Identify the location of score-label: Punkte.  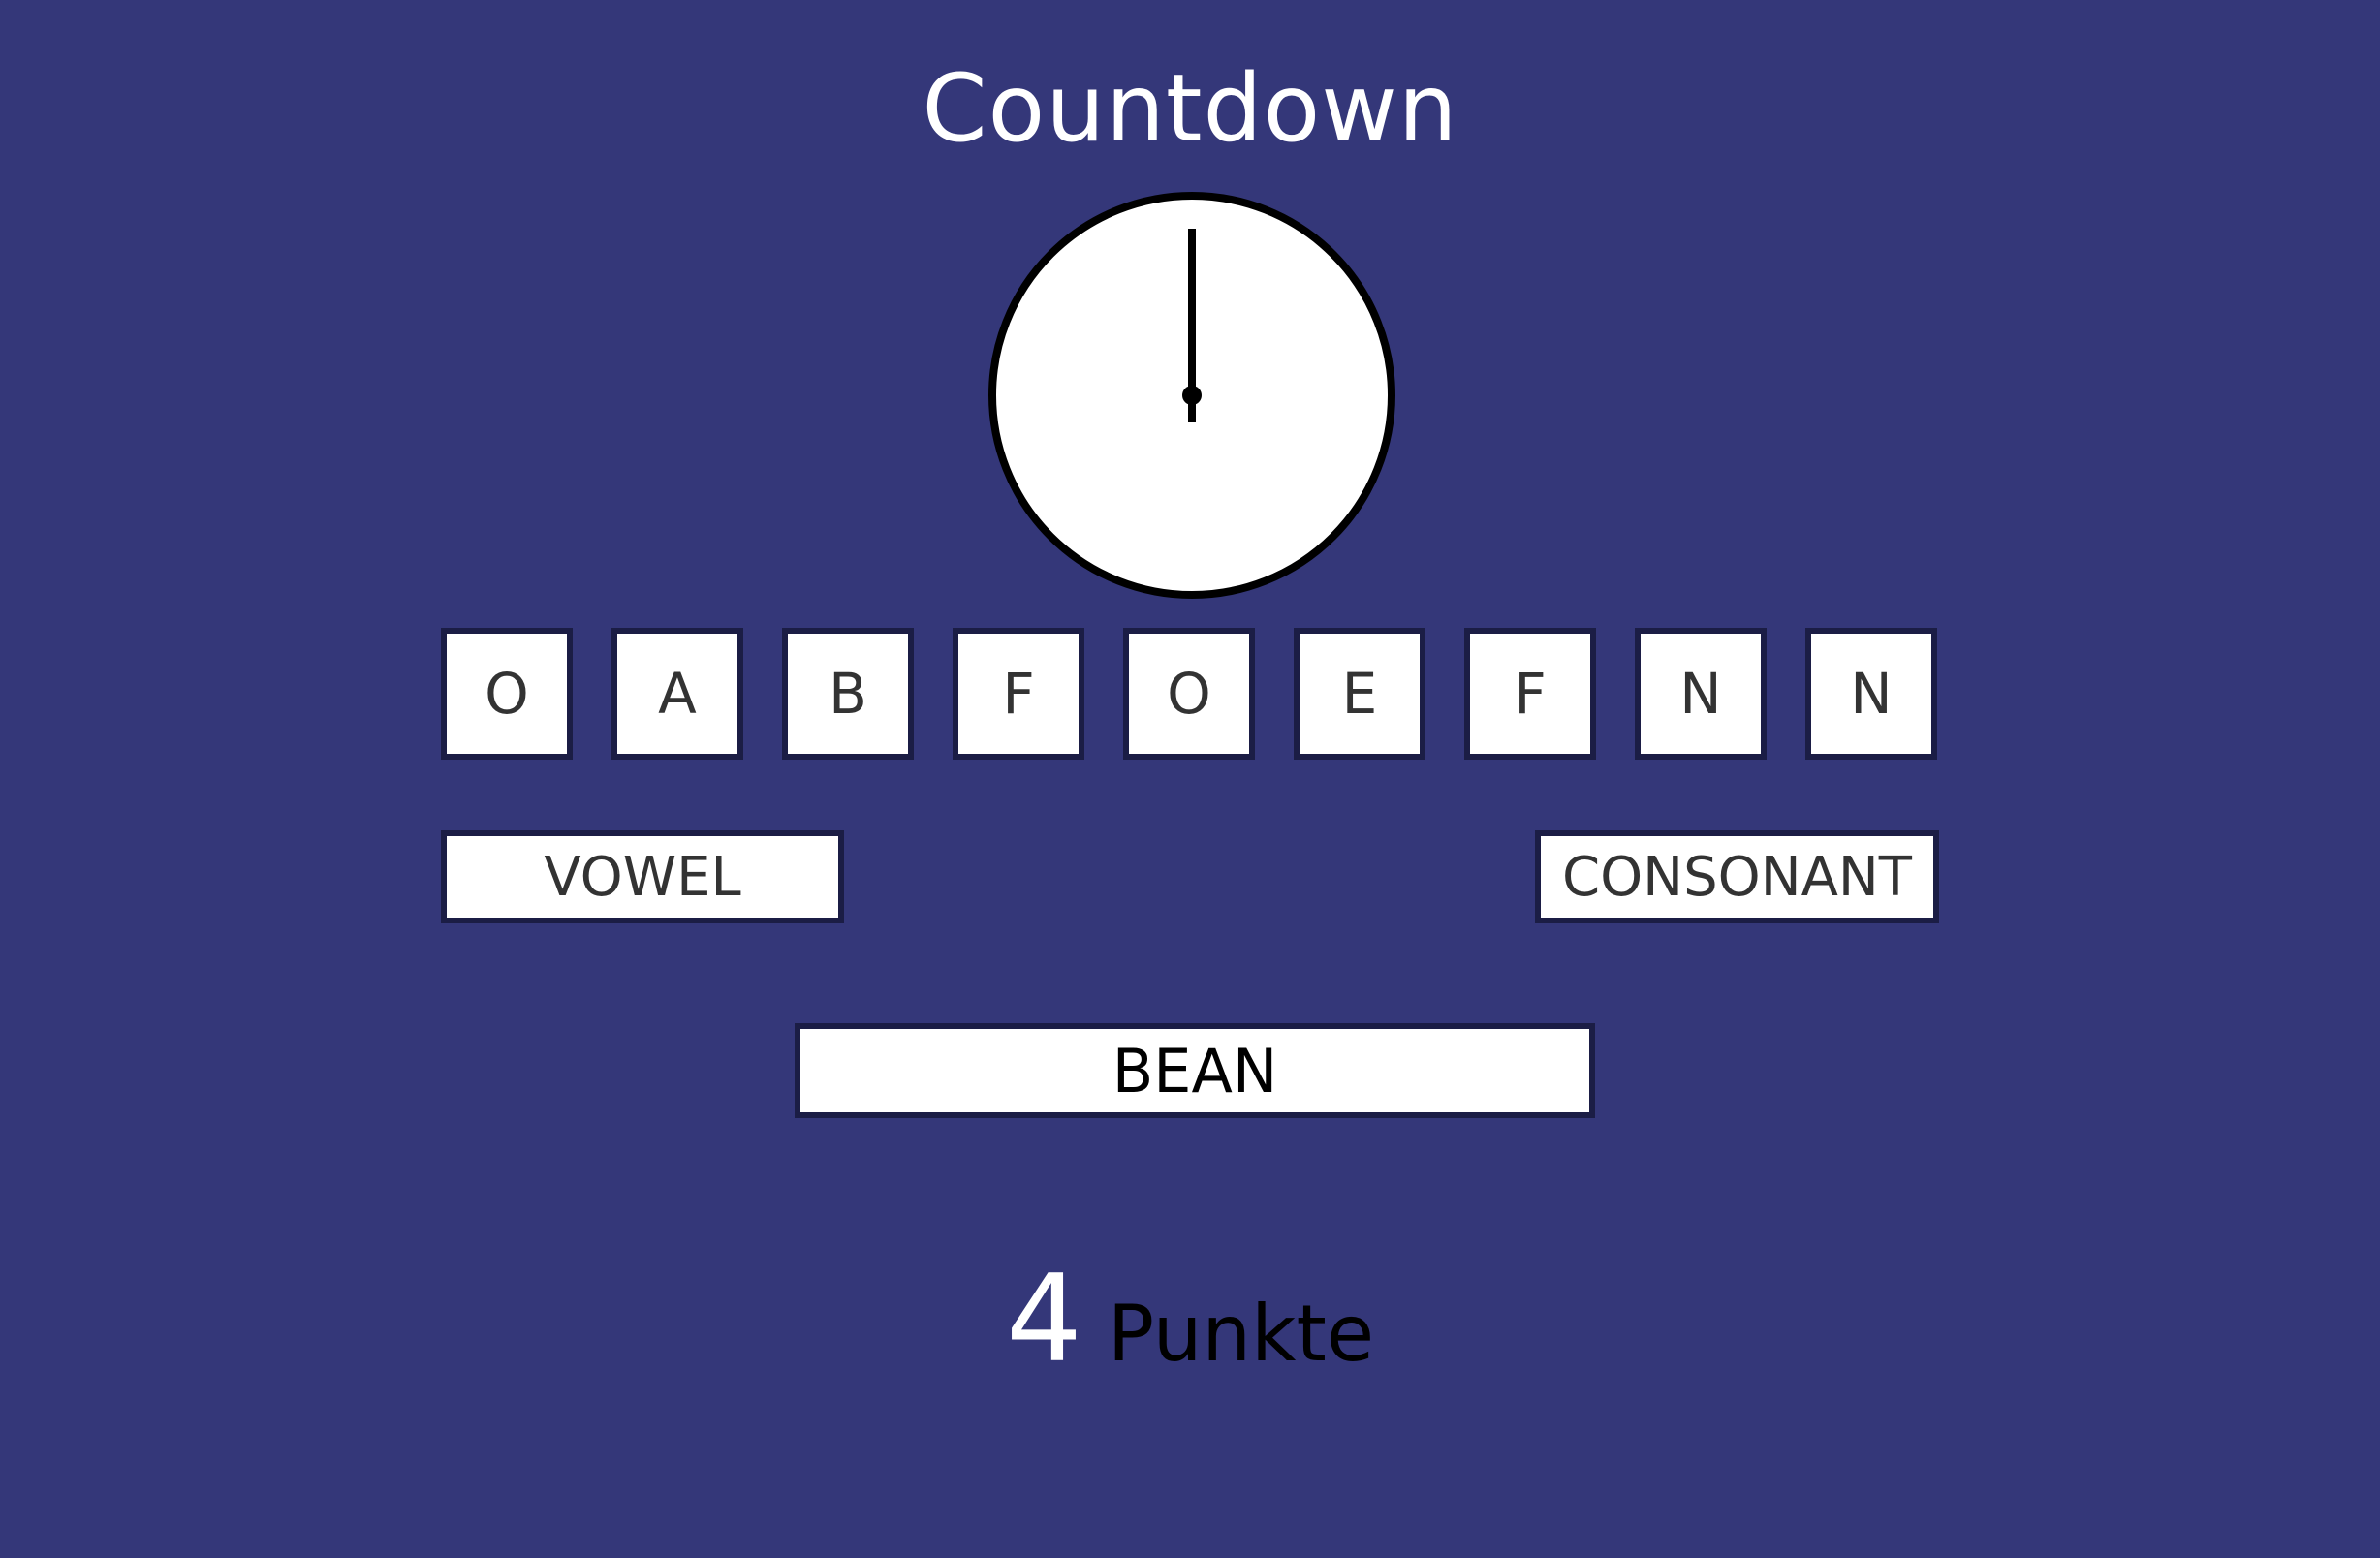
(1241, 1334).